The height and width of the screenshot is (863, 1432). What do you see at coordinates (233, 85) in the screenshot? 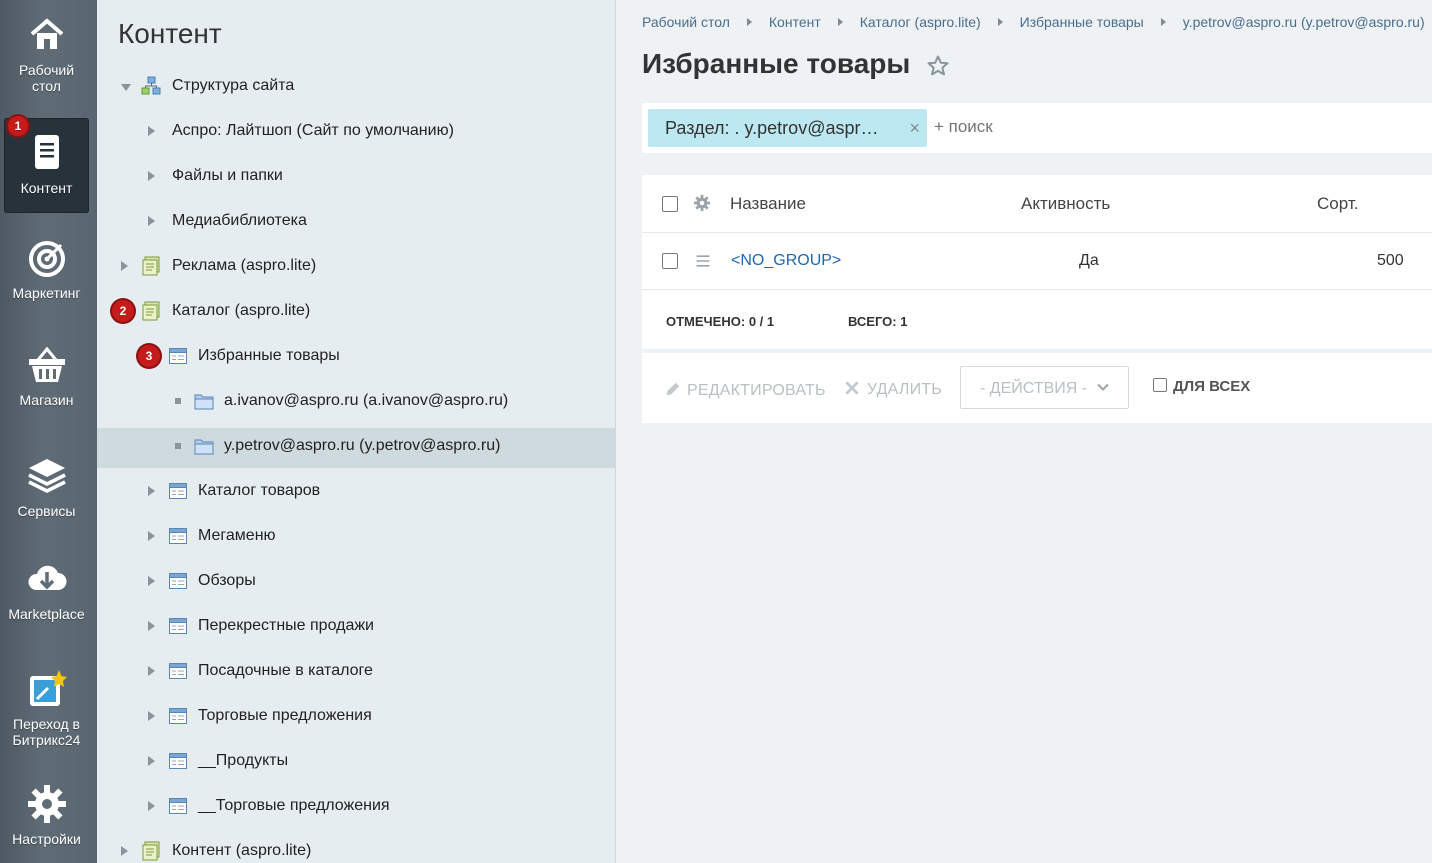
I see `tree-node-label: Структура сайта` at bounding box center [233, 85].